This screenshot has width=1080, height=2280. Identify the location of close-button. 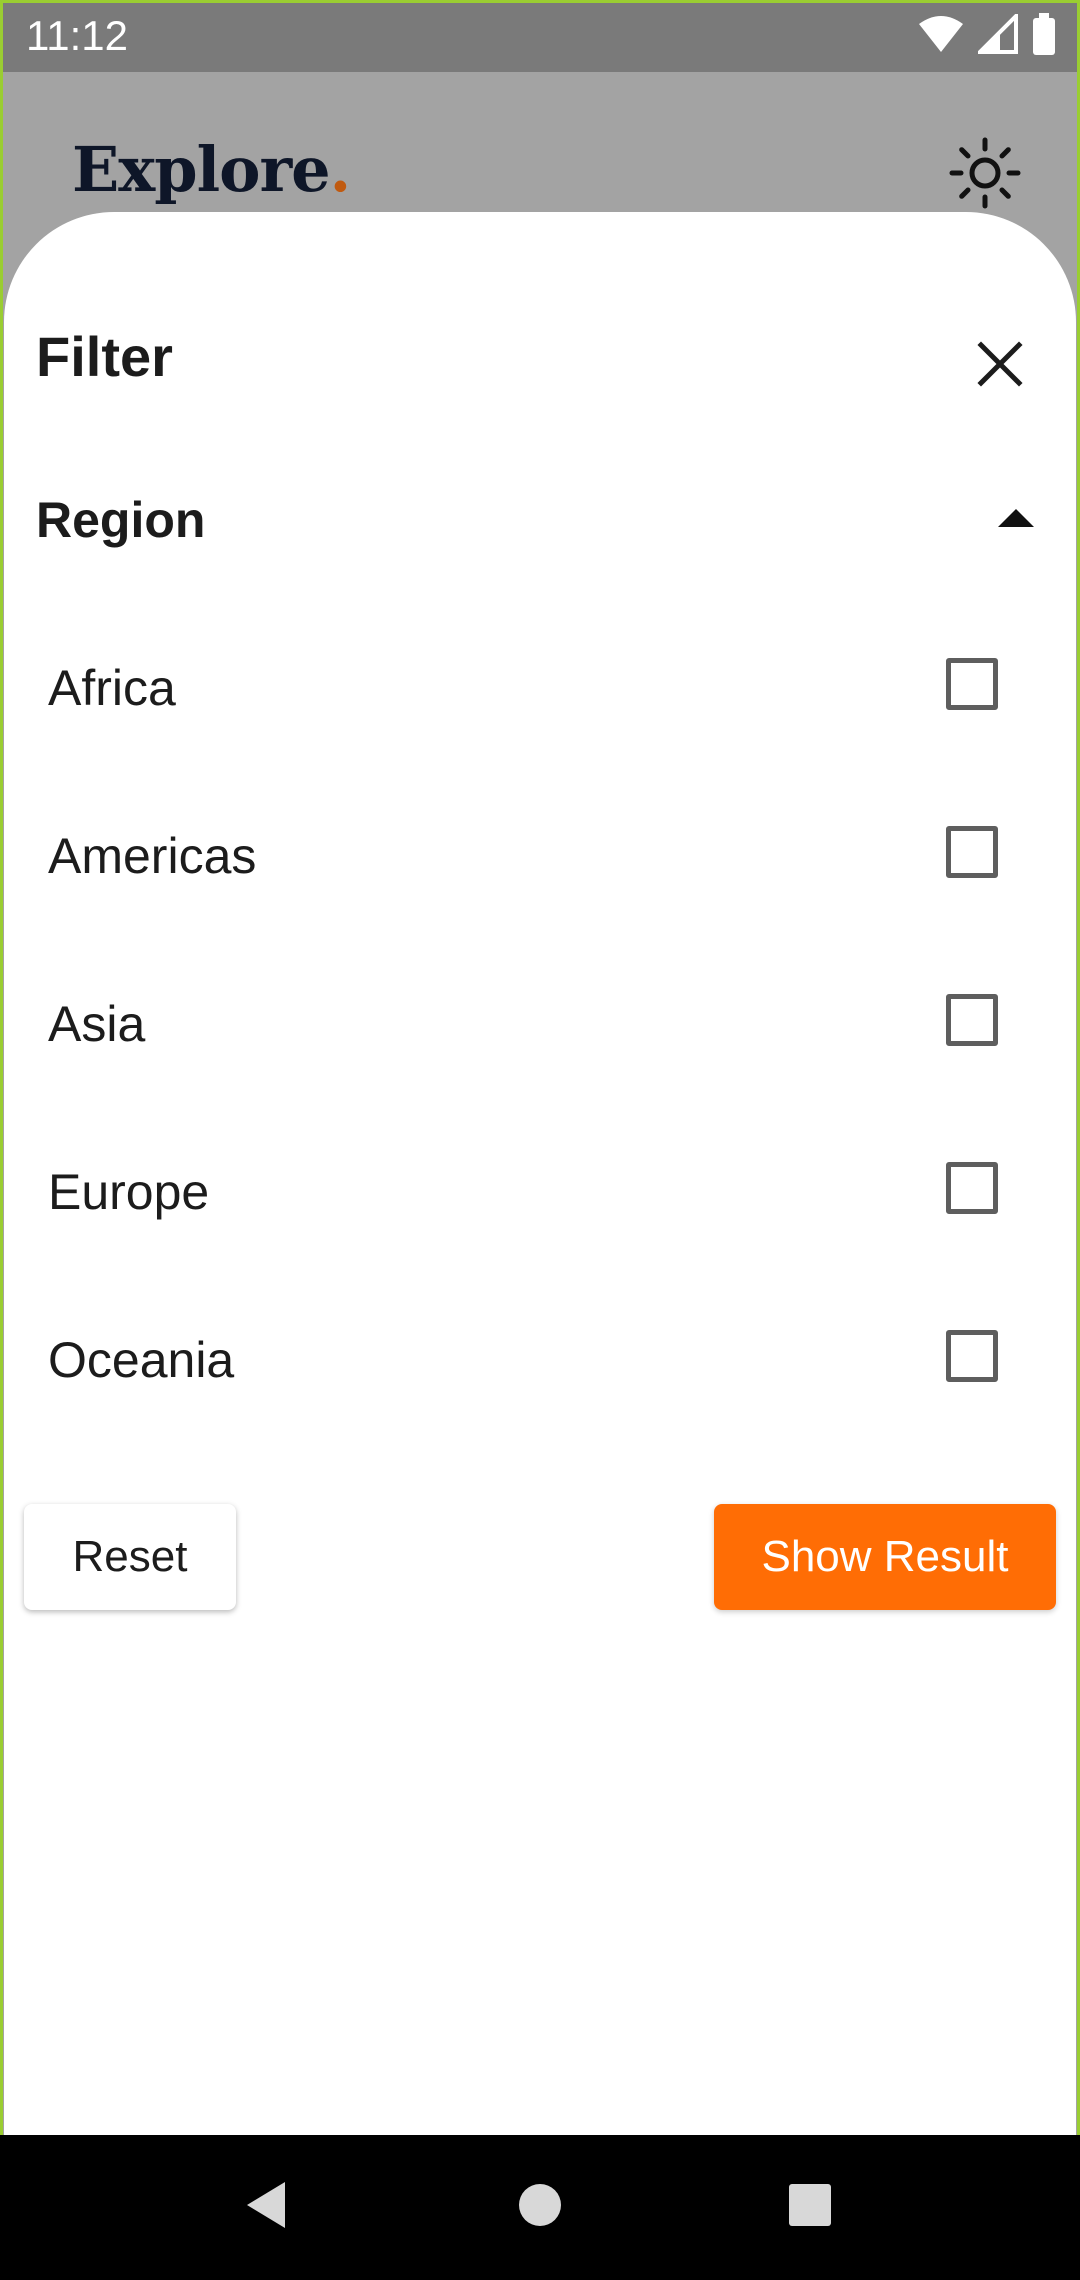
(1000, 366).